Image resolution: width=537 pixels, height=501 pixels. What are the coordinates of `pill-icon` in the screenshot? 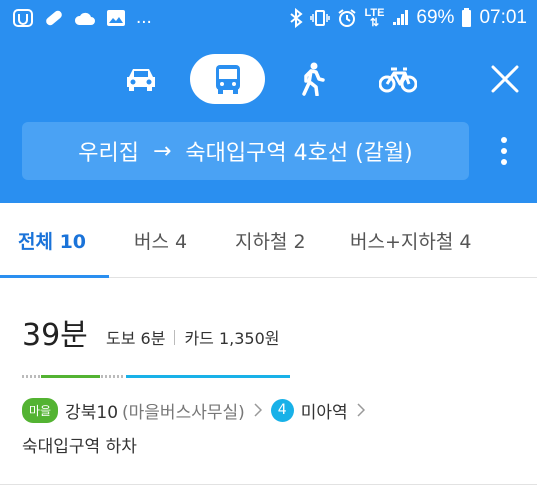 It's located at (54, 18).